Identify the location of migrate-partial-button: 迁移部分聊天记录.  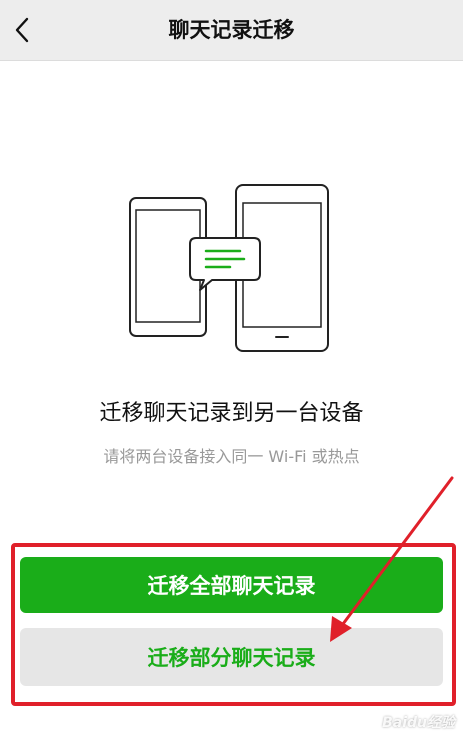
(231, 657).